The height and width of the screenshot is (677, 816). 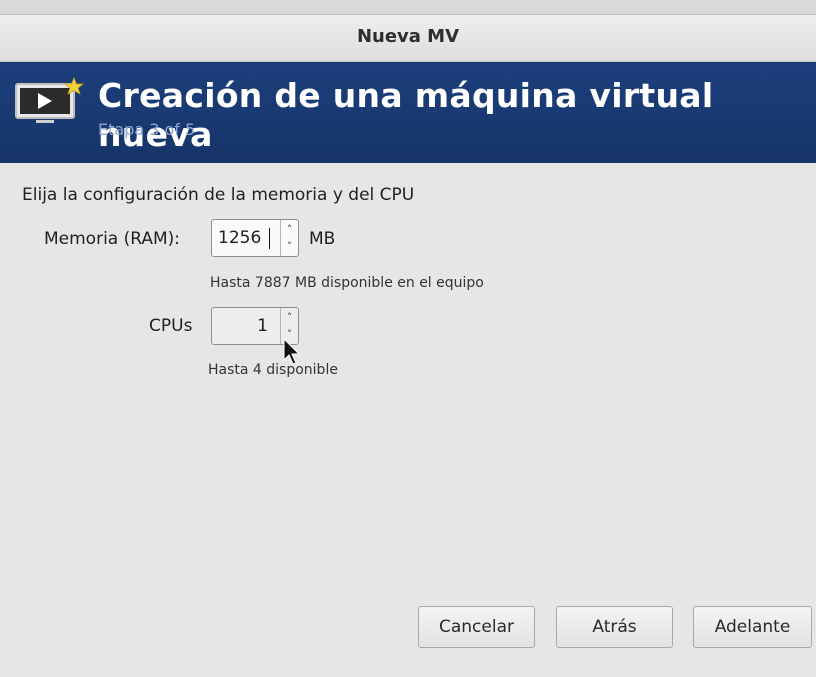 What do you see at coordinates (289, 230) in the screenshot?
I see `memory-increment-icon: ˄` at bounding box center [289, 230].